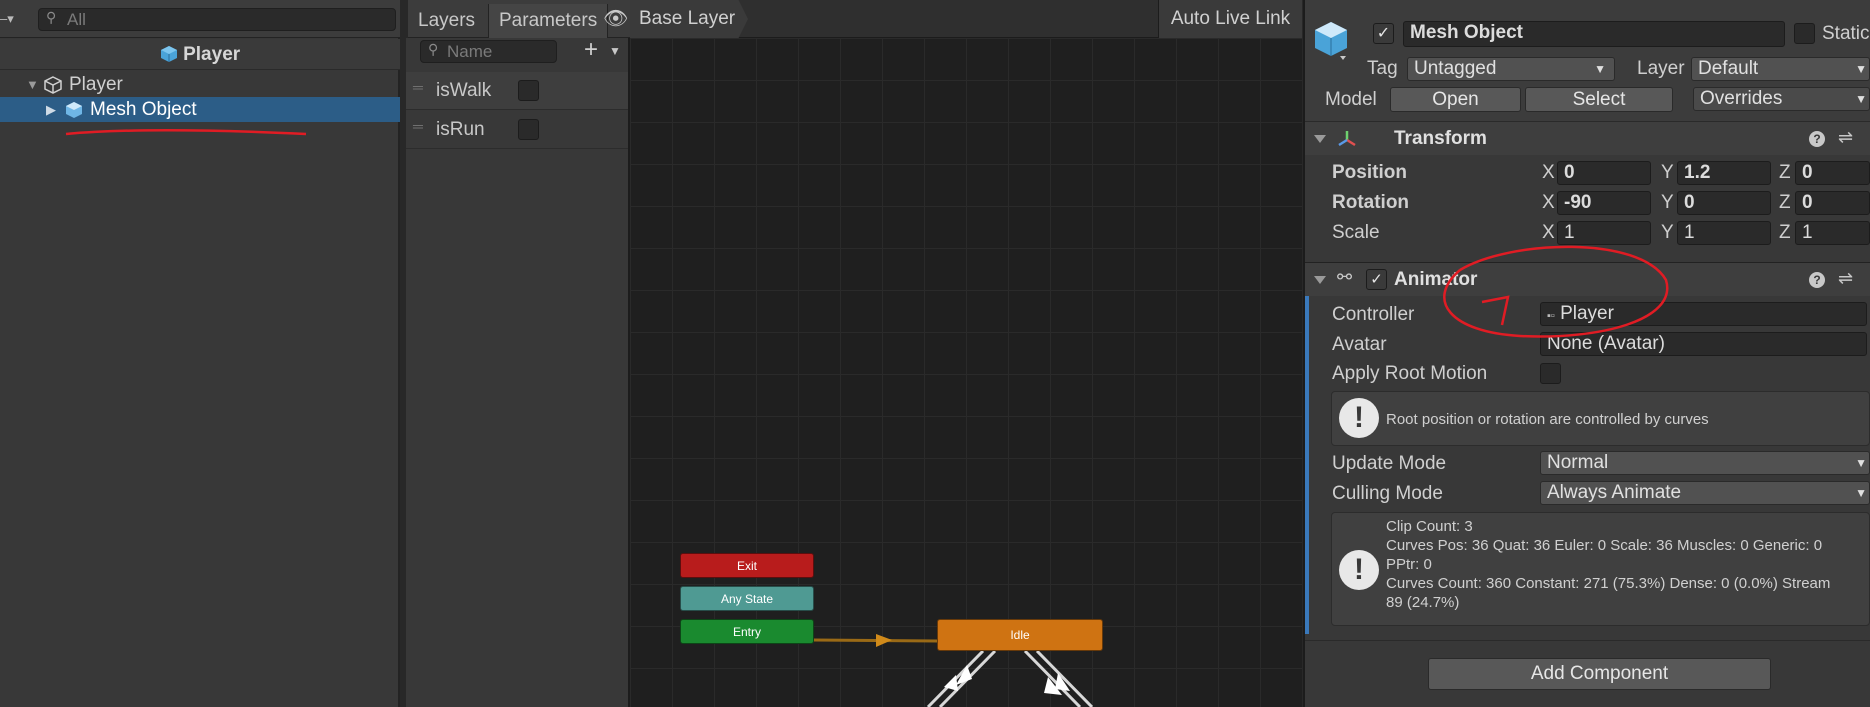 This screenshot has width=1870, height=707. Describe the element at coordinates (53, 85) in the screenshot. I see `gameobject-cube-icon` at that location.